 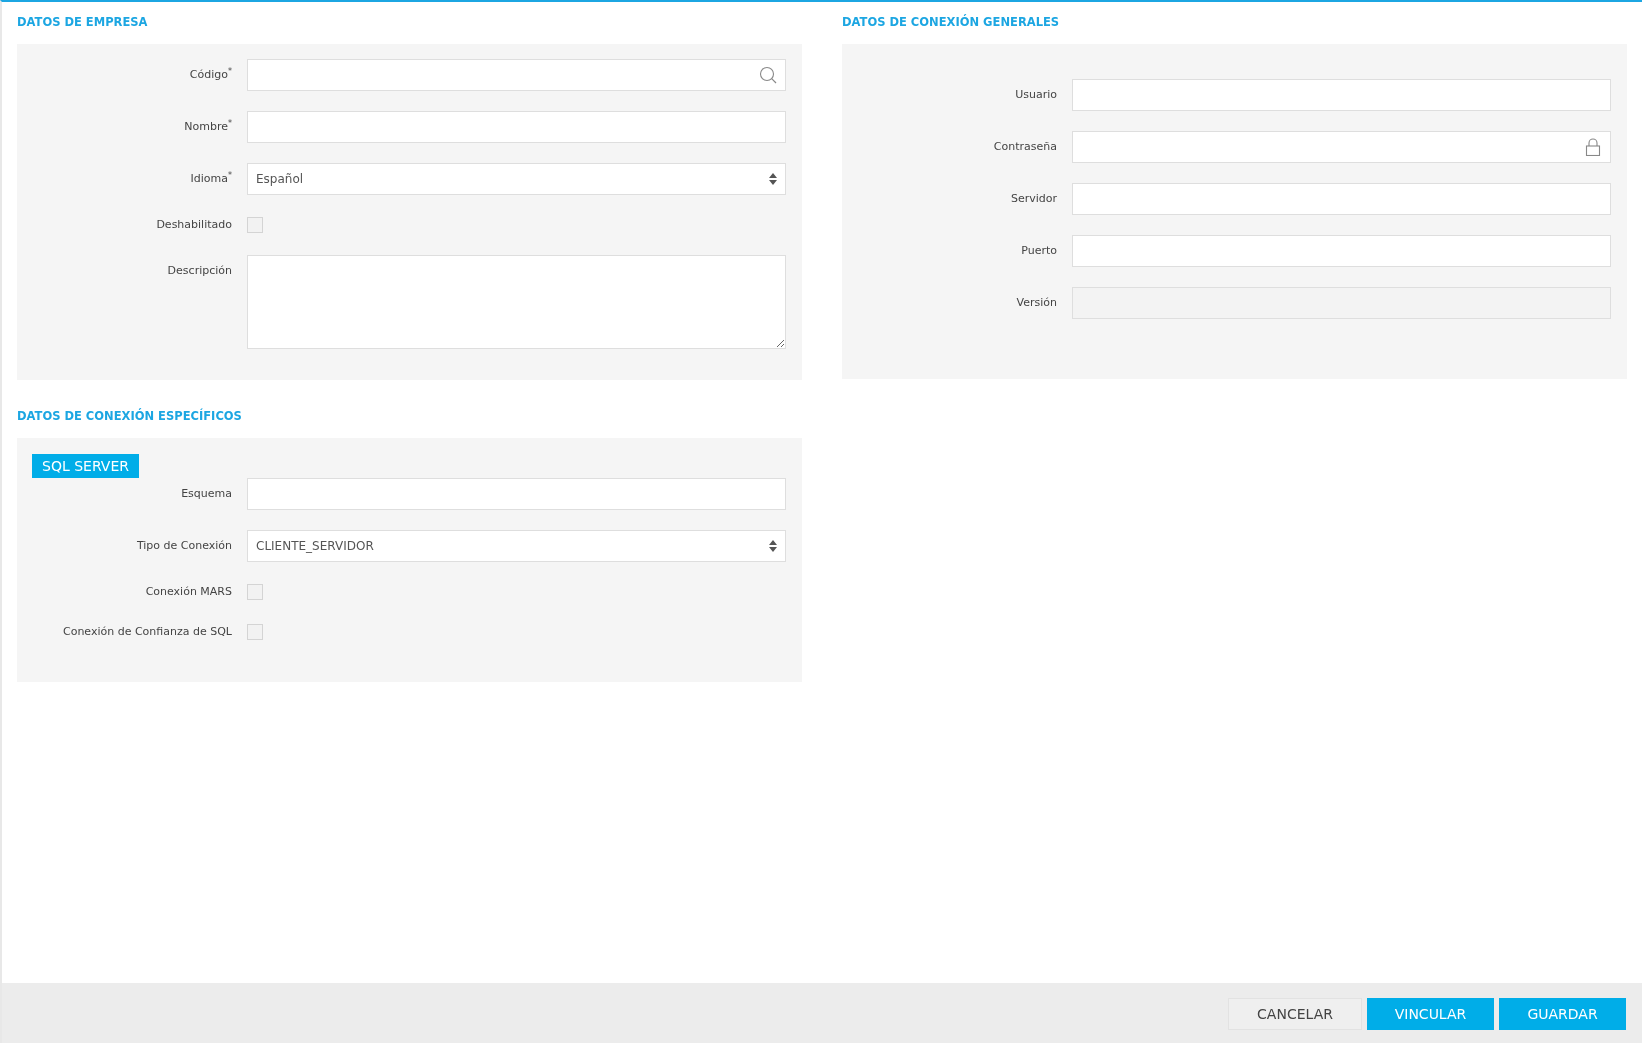 I want to click on password-field, so click(x=1341, y=147).